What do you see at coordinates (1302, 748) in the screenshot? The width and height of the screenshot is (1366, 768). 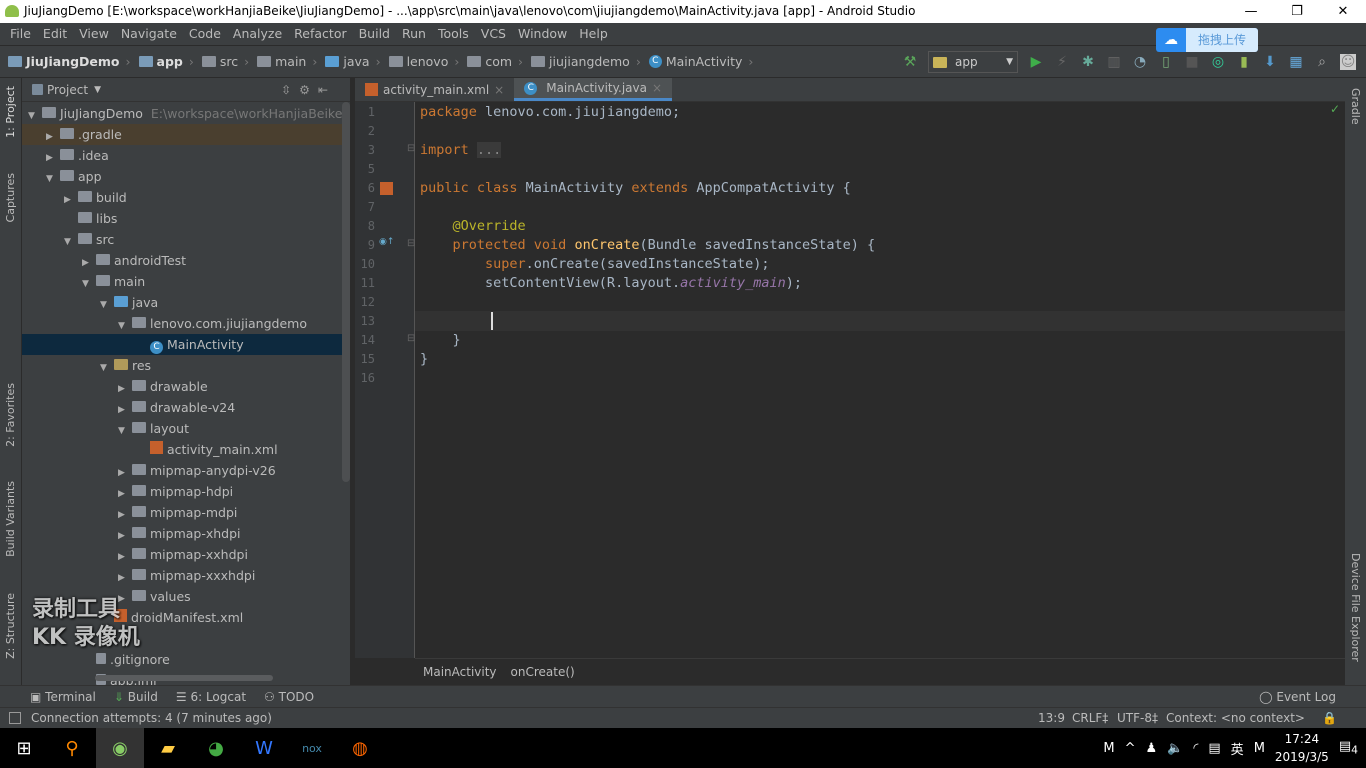 I see `clock: 17:24 2019/3/5` at bounding box center [1302, 748].